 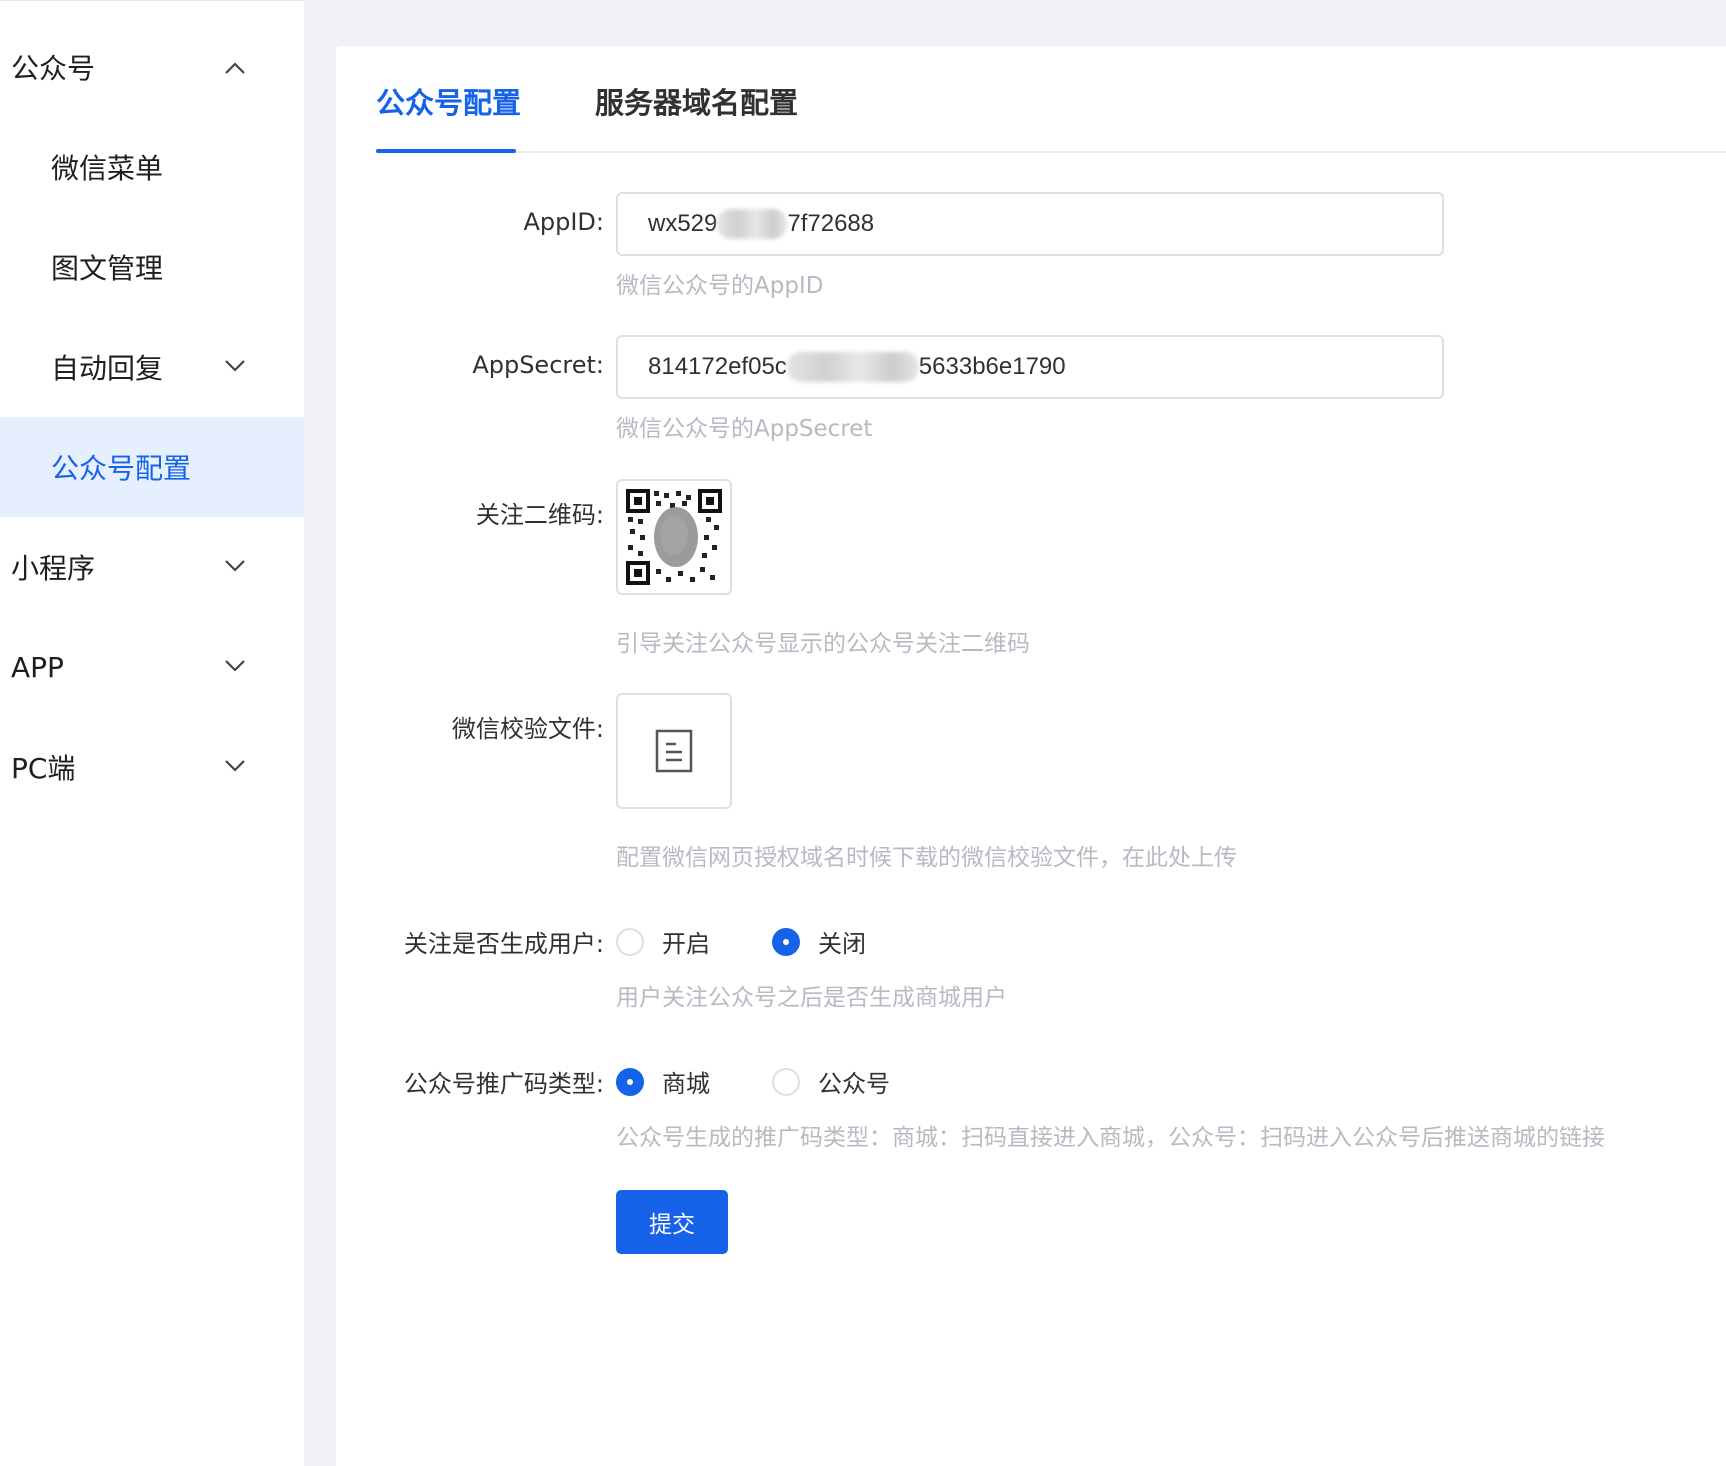 I want to click on document-icon, so click(x=674, y=751).